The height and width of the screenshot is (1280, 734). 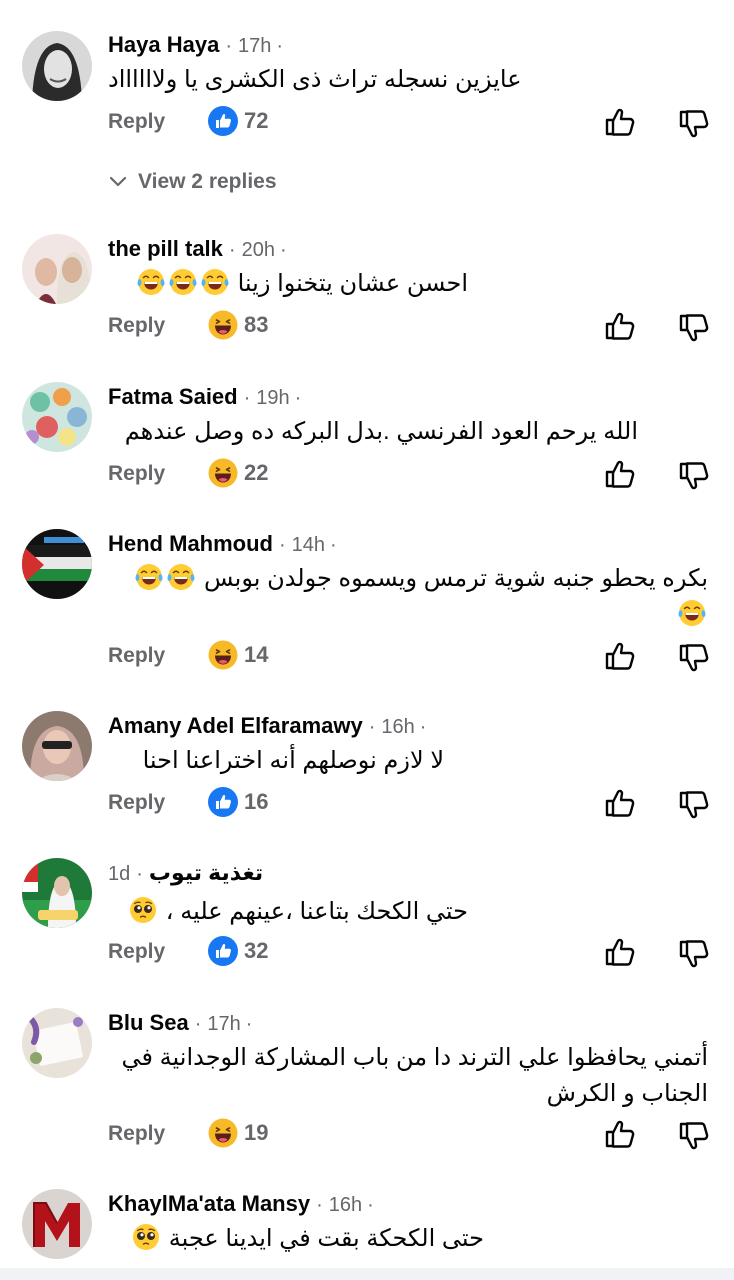 What do you see at coordinates (256, 950) in the screenshot?
I see `reaction-count: 32` at bounding box center [256, 950].